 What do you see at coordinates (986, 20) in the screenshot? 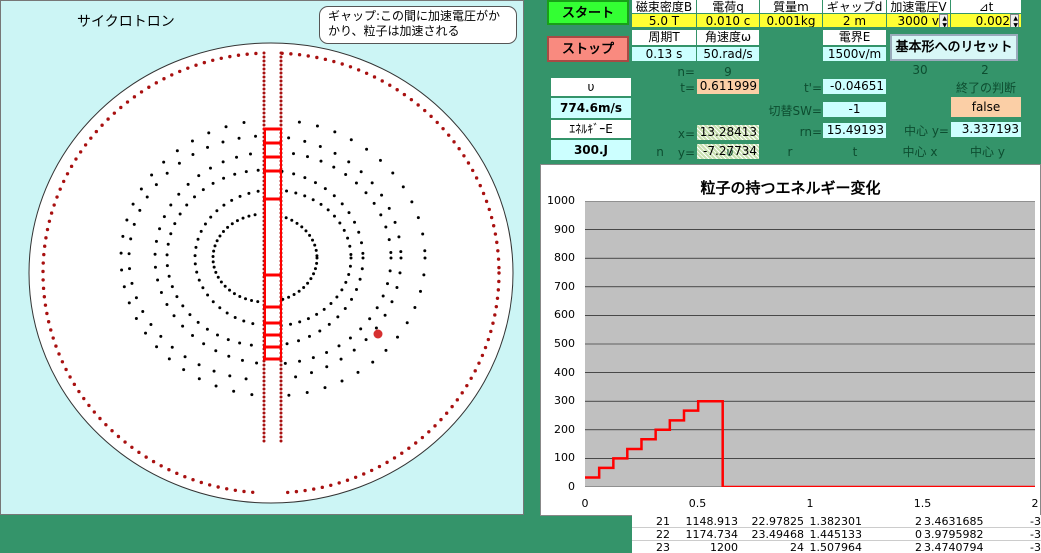
I see `dt-value: 0.002 ▲ ▼` at bounding box center [986, 20].